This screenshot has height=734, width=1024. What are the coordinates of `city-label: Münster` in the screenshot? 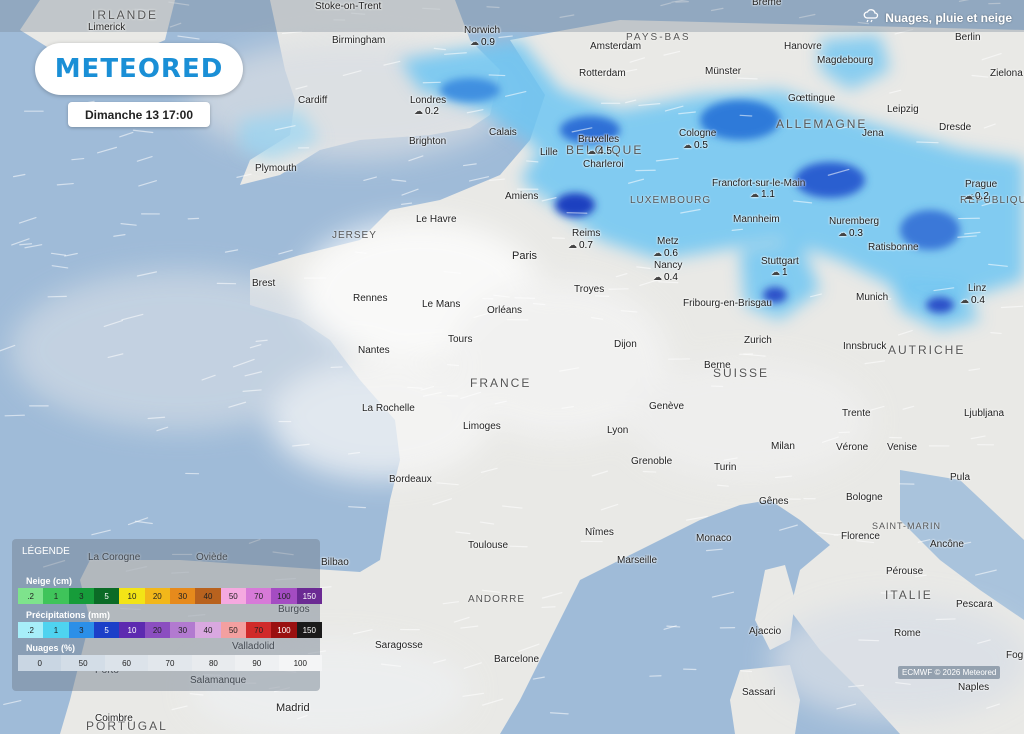 It's located at (723, 71).